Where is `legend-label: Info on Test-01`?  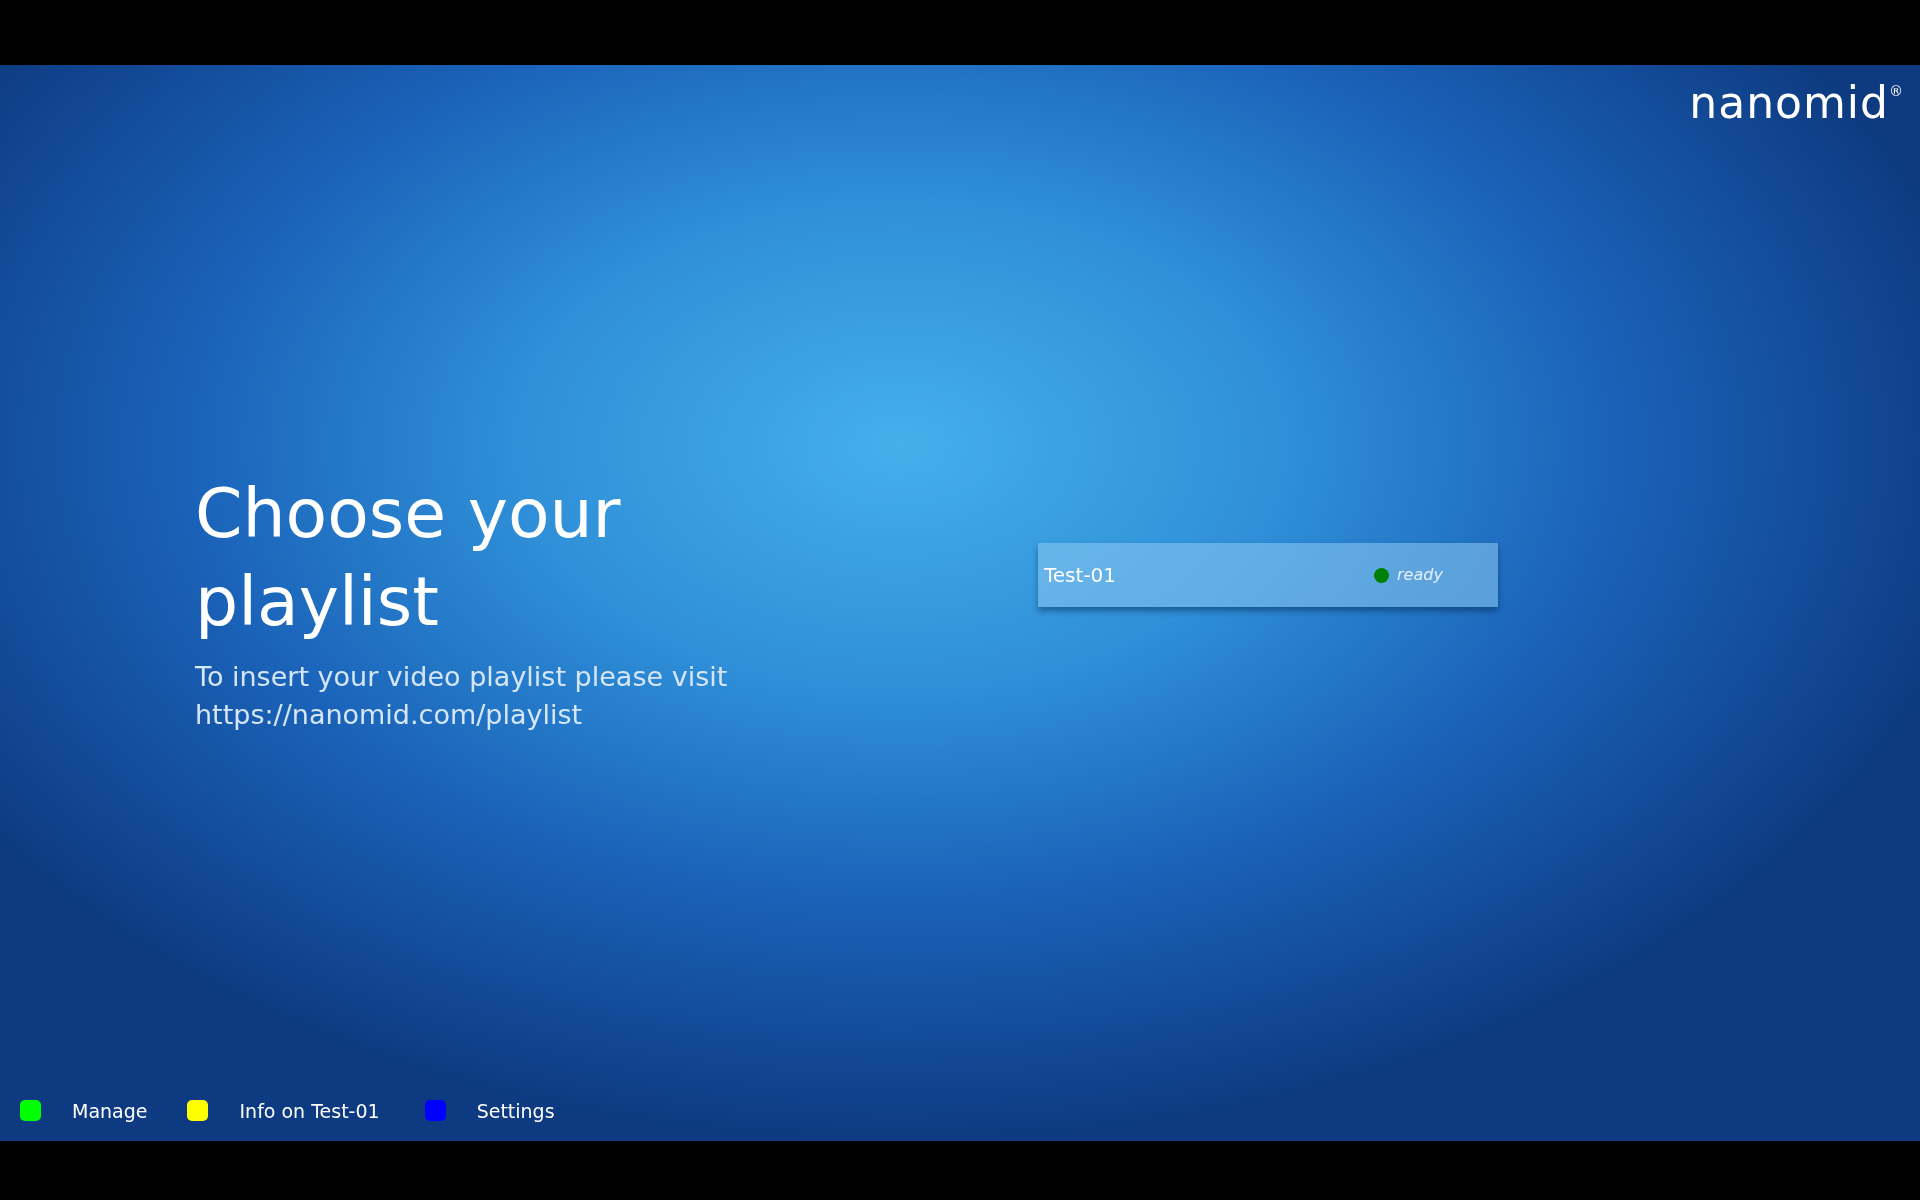
legend-label: Info on Test-01 is located at coordinates (309, 1111).